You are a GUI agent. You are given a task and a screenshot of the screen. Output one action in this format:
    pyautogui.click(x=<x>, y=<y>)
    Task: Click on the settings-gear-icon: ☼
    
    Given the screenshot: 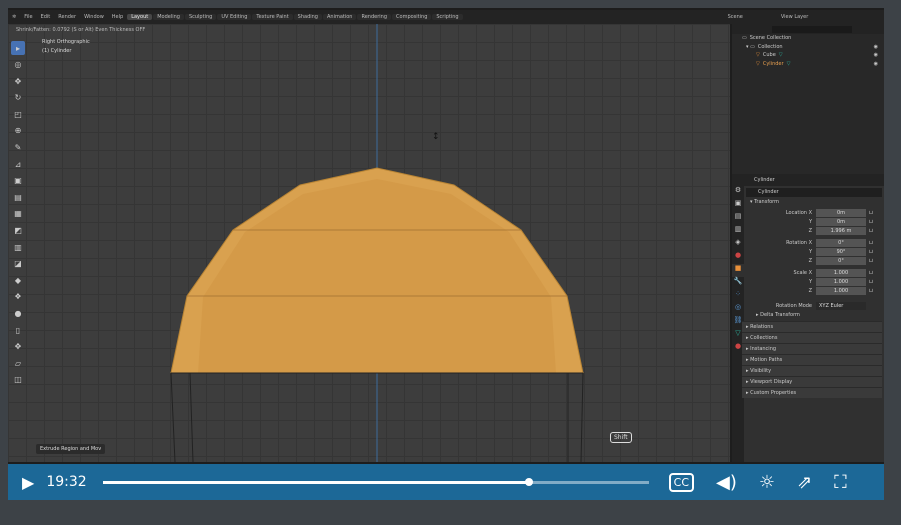 What is the action you would take?
    pyautogui.click(x=767, y=482)
    